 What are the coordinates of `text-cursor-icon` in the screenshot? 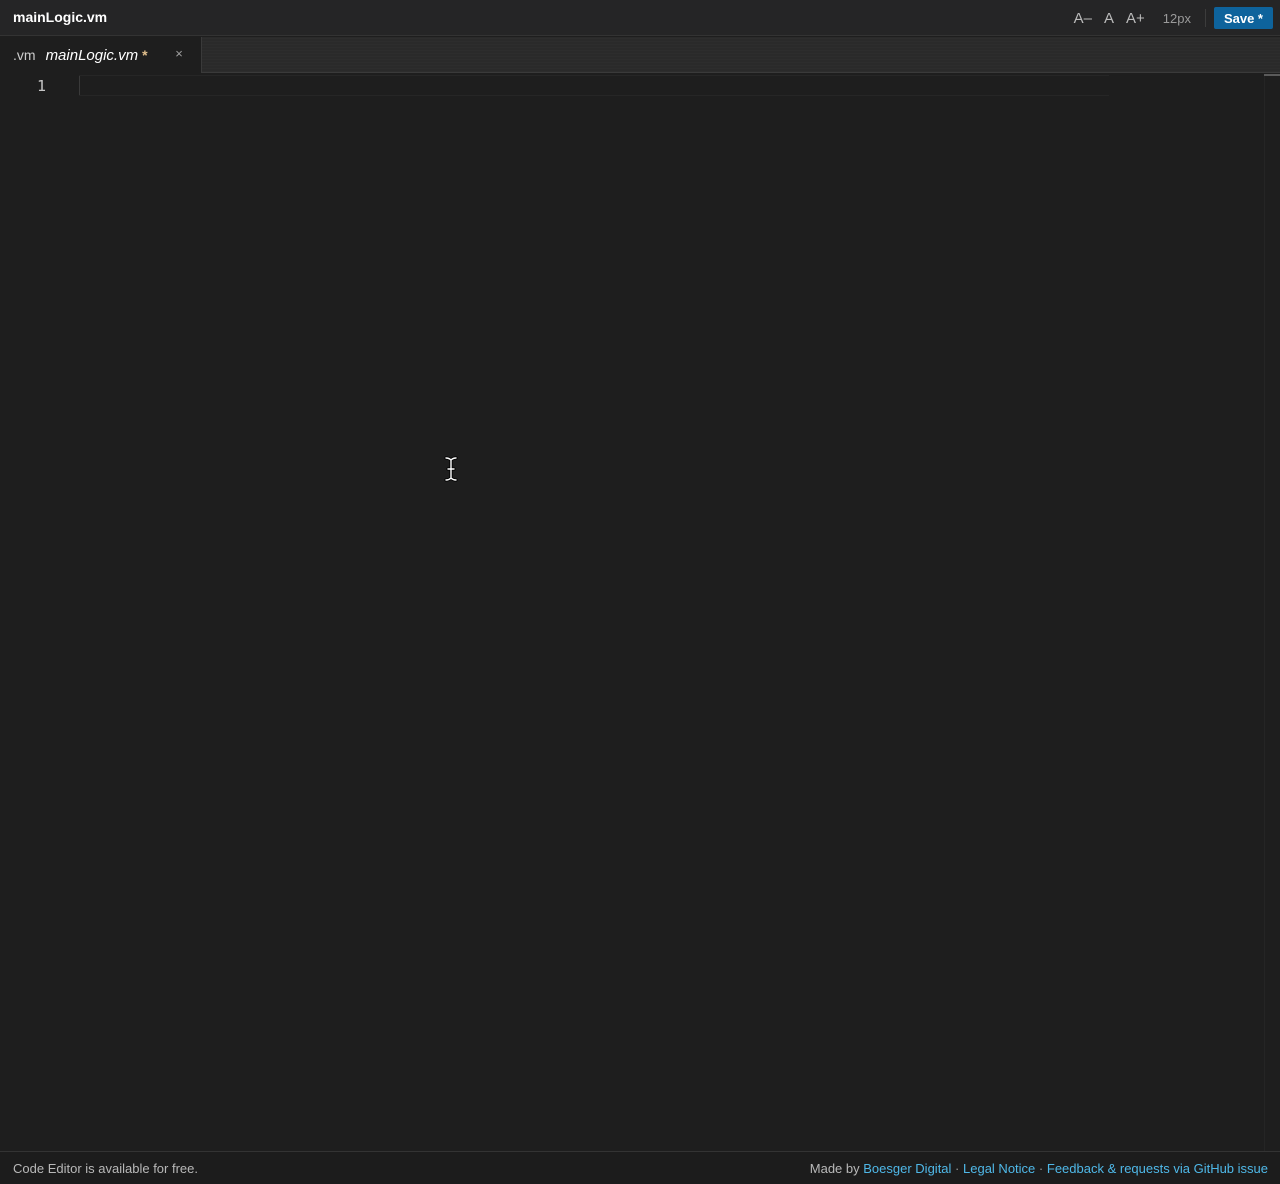 It's located at (451, 469).